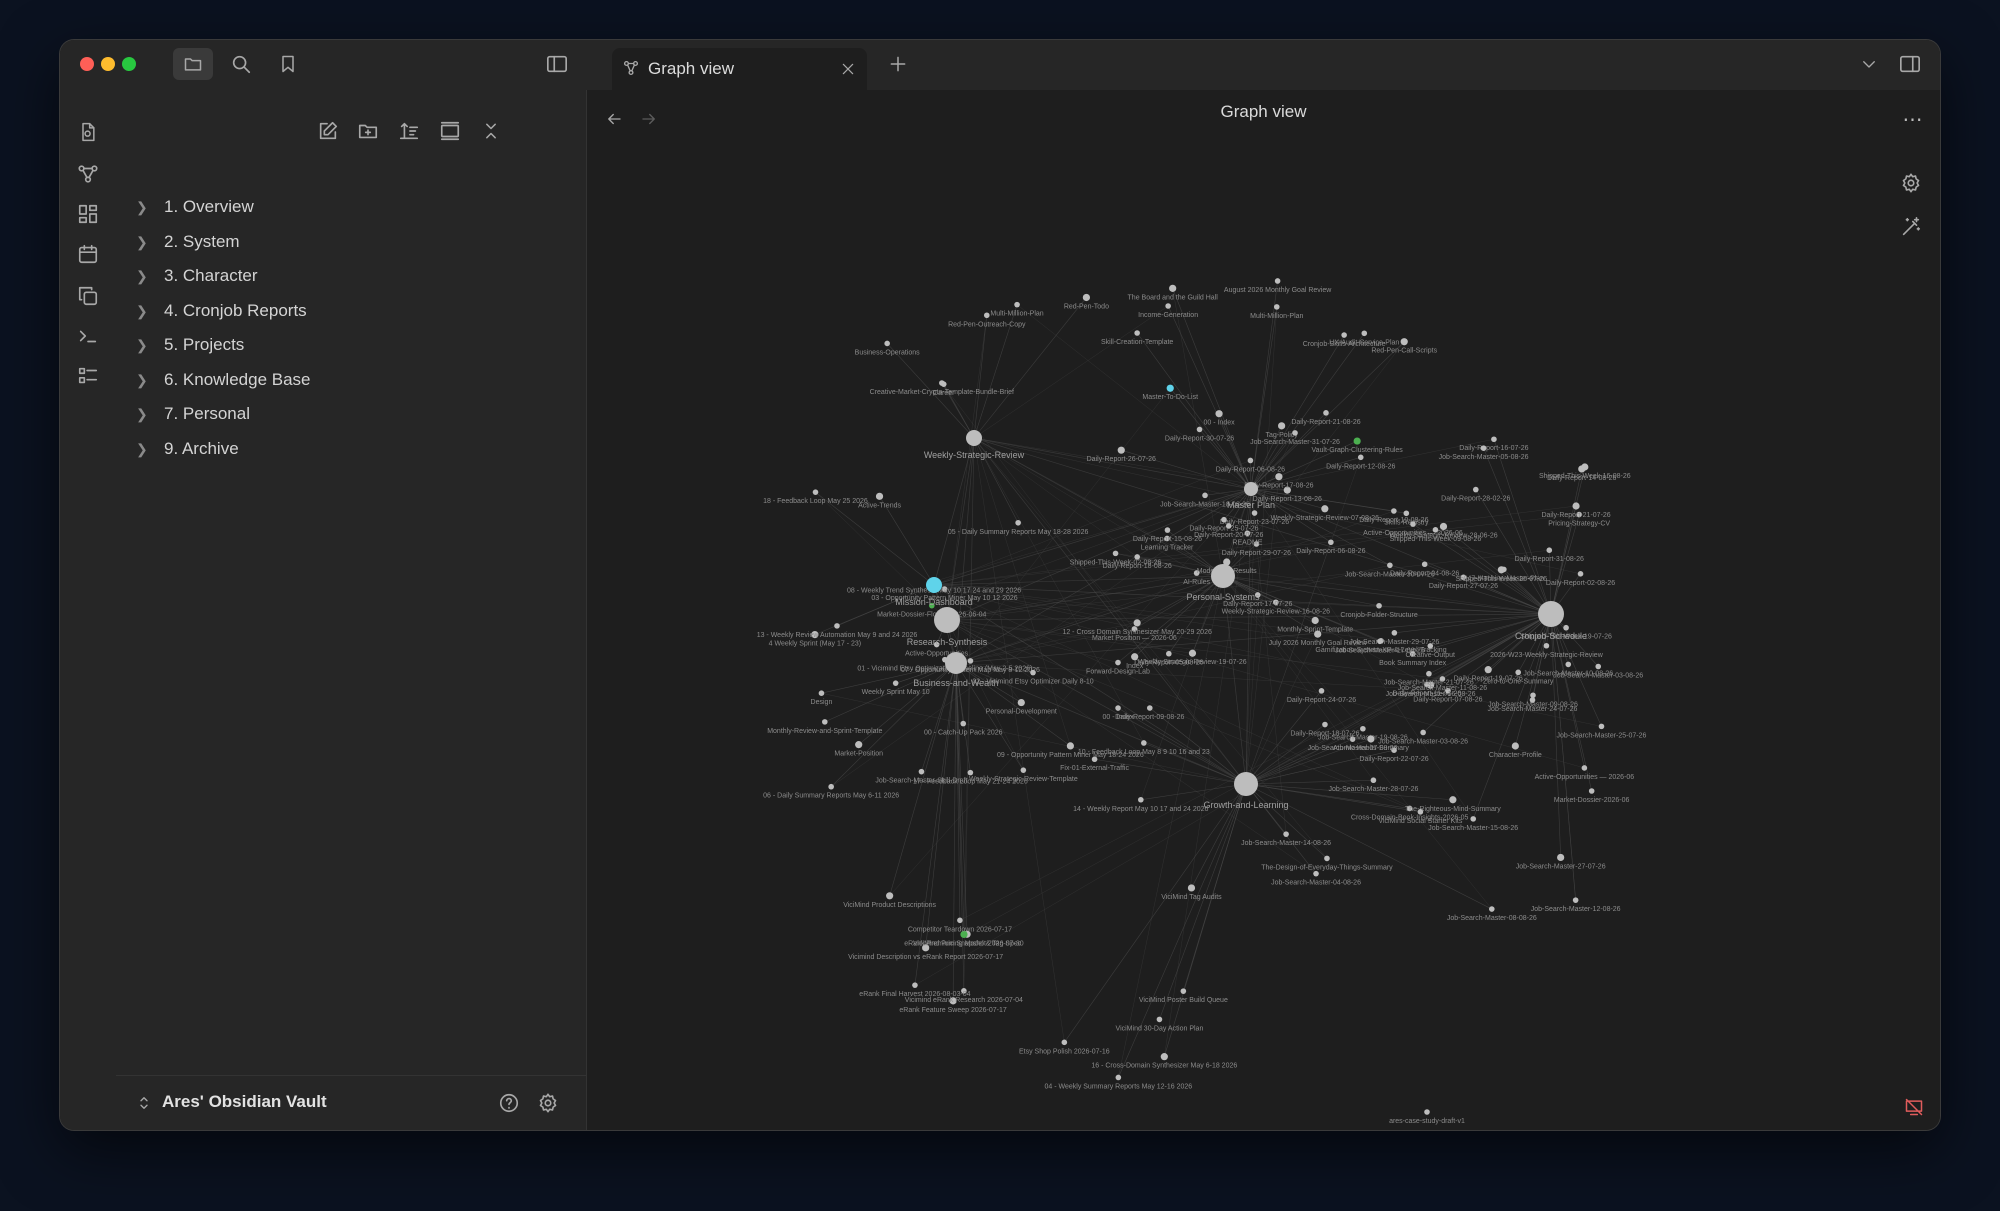  Describe the element at coordinates (1326, 418) in the screenshot. I see `graph-node: Daily-Report-21-08-26` at that location.